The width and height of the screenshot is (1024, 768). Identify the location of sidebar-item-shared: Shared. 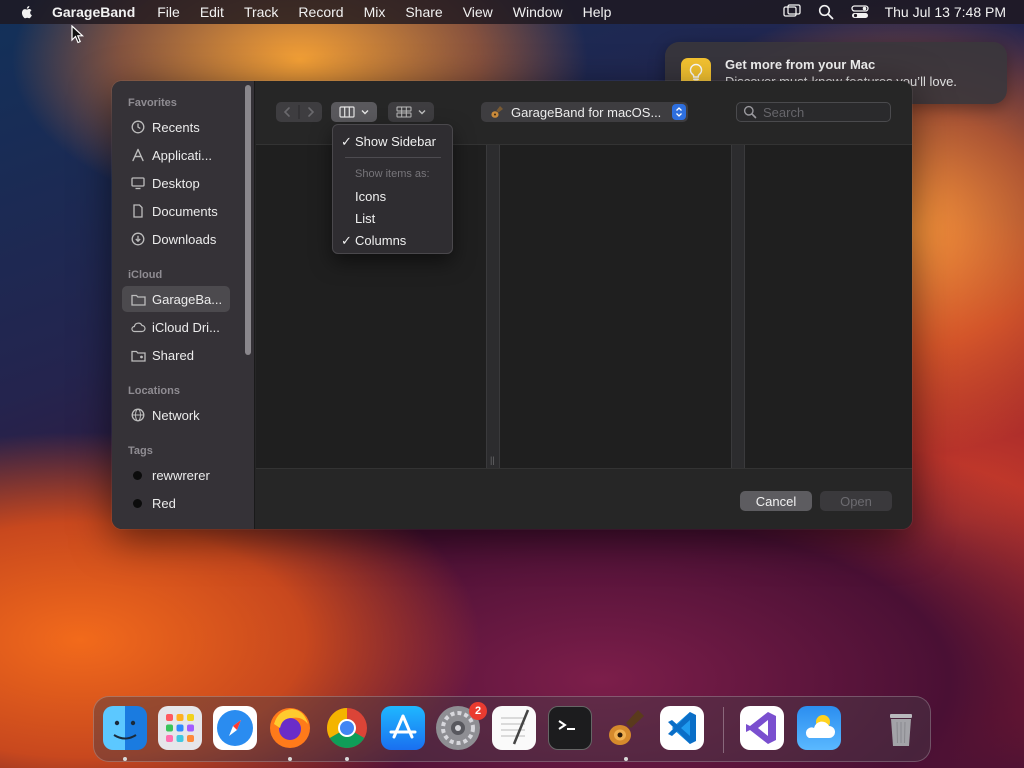
(176, 355).